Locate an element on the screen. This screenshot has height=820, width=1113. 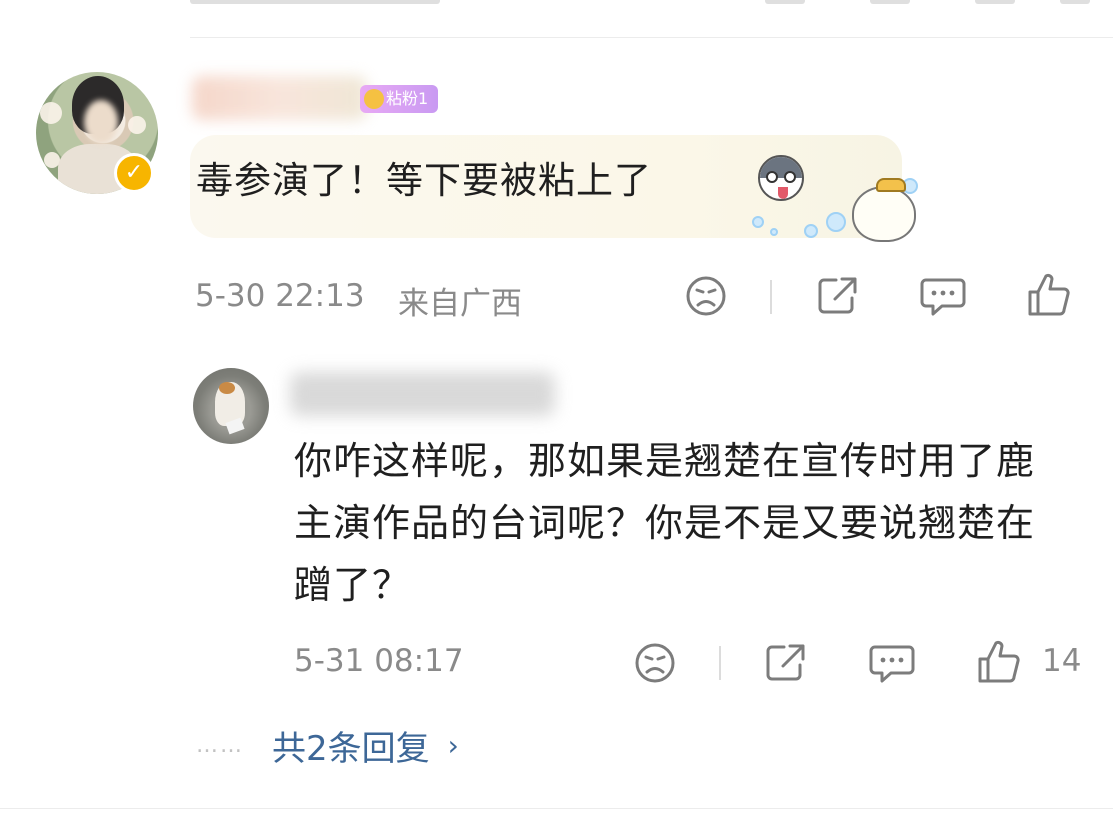
comment-location: 来自广西 is located at coordinates (460, 304).